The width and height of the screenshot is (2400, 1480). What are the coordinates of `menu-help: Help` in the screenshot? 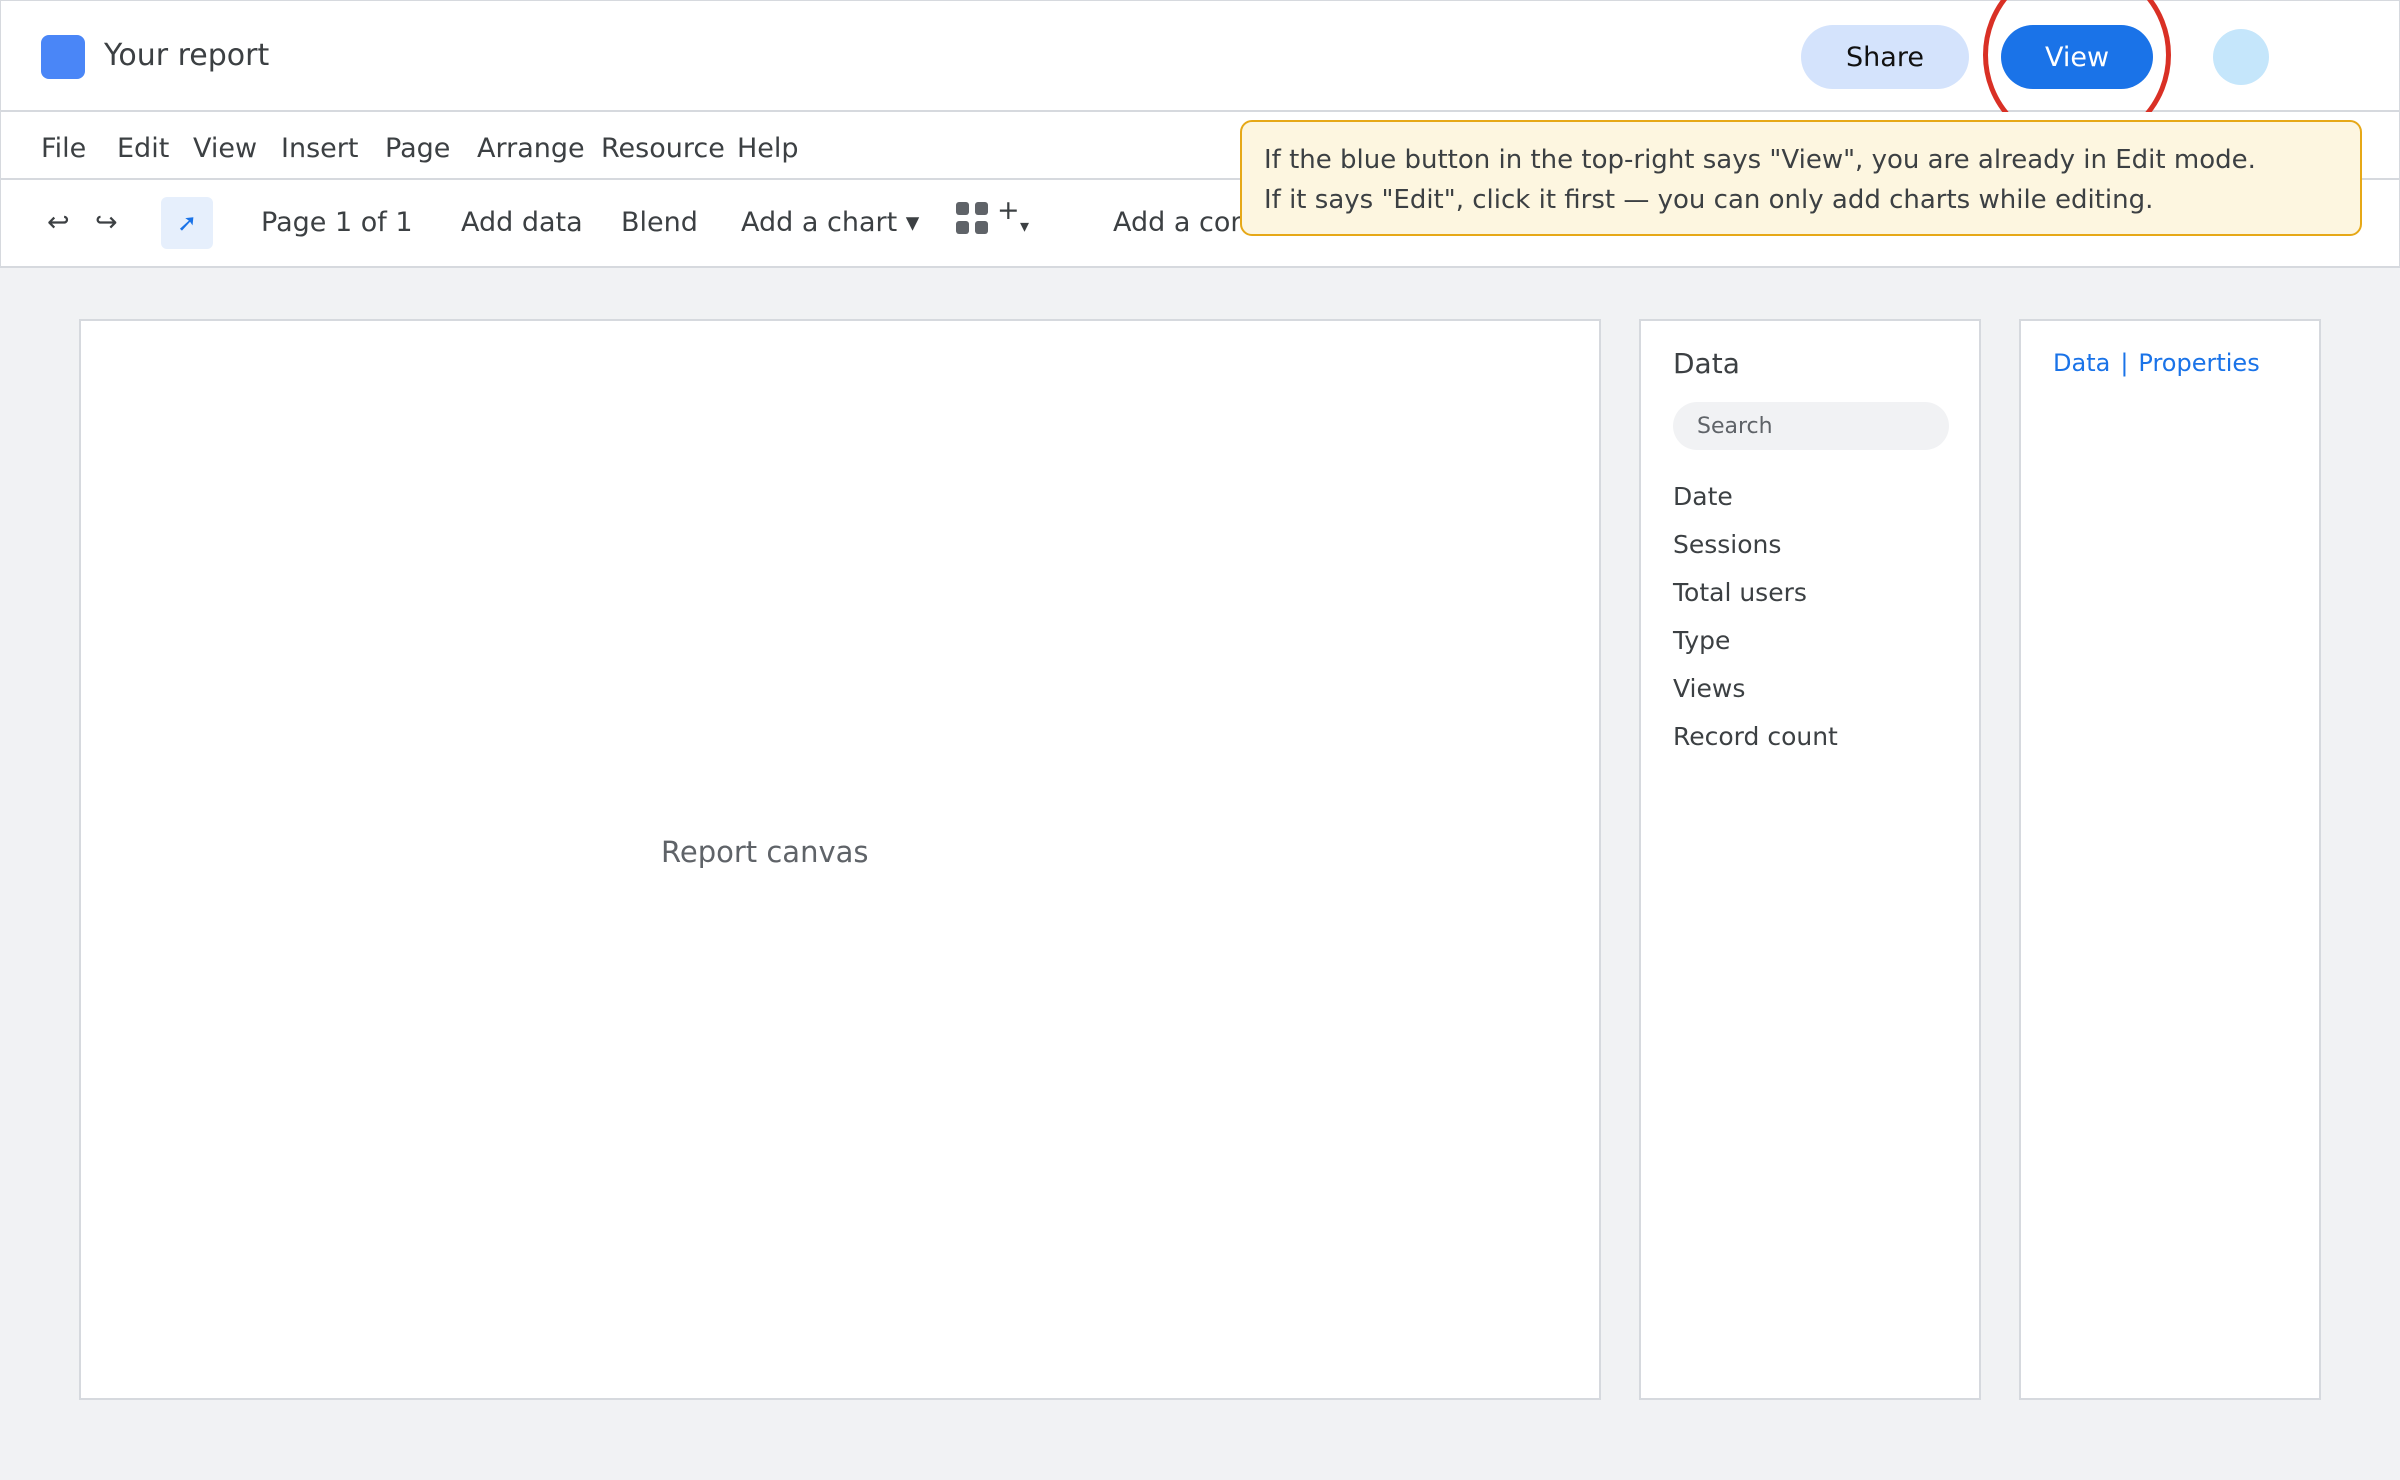 It's located at (768, 149).